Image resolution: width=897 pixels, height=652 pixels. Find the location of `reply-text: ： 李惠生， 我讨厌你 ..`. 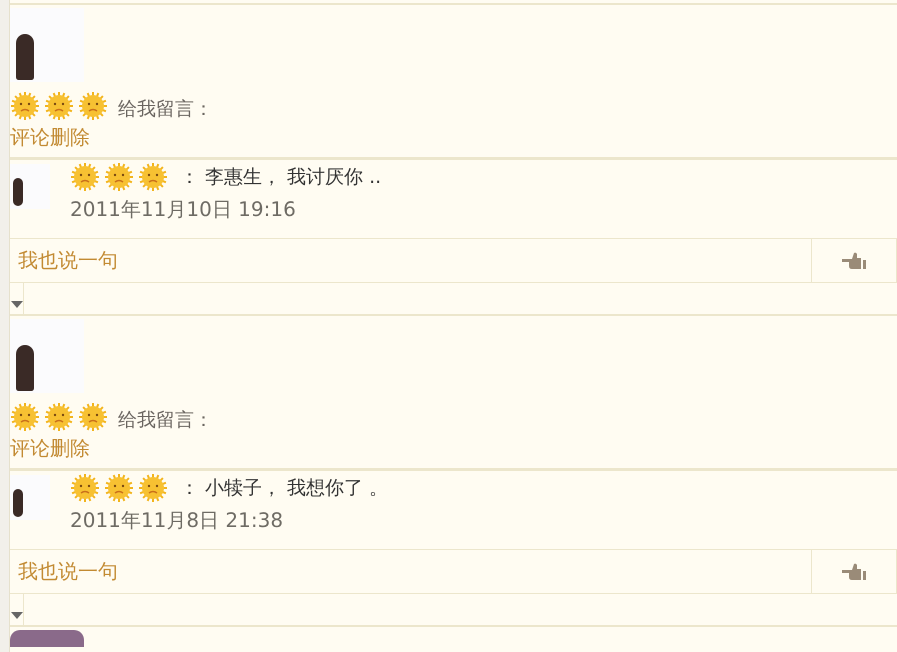

reply-text: ： 李惠生， 我讨厌你 .. is located at coordinates (281, 177).